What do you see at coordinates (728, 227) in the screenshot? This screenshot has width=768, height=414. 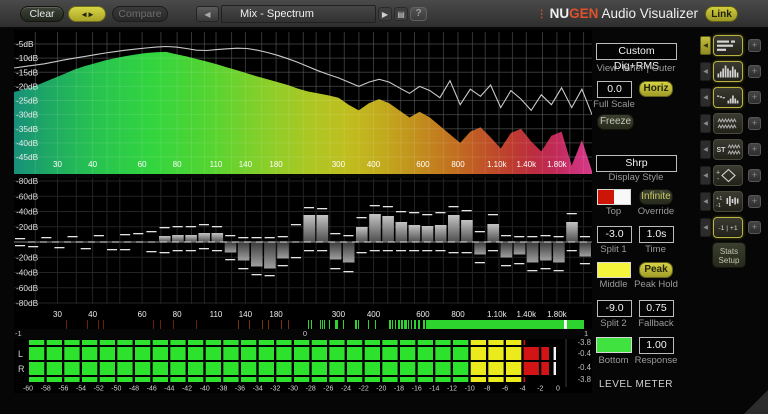 I see `correlation-meter-view-button: -1 | +1` at bounding box center [728, 227].